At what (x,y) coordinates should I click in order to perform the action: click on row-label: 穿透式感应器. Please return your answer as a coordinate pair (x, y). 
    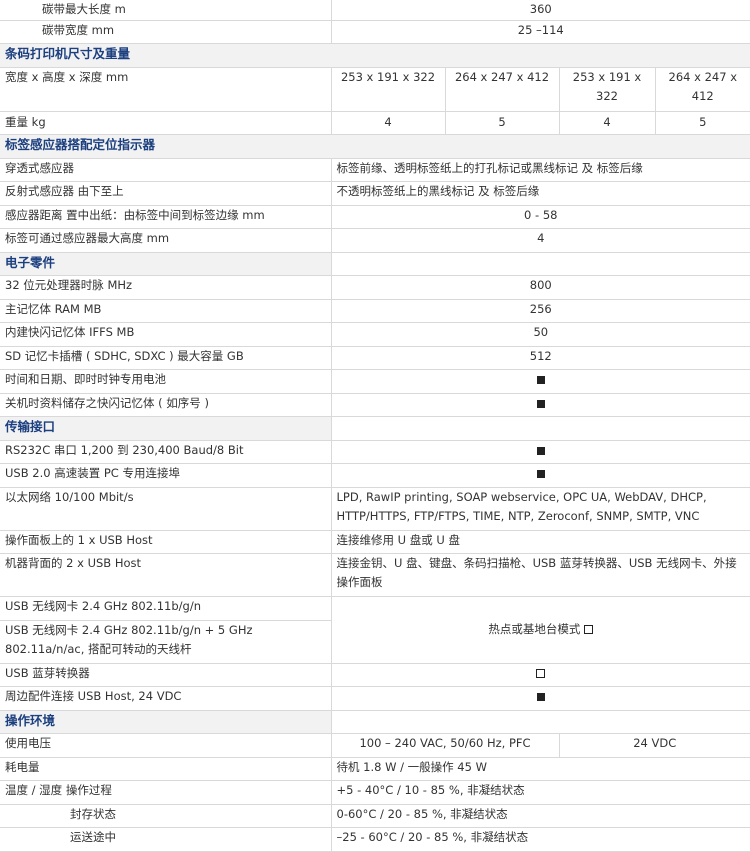
    Looking at the image, I should click on (165, 170).